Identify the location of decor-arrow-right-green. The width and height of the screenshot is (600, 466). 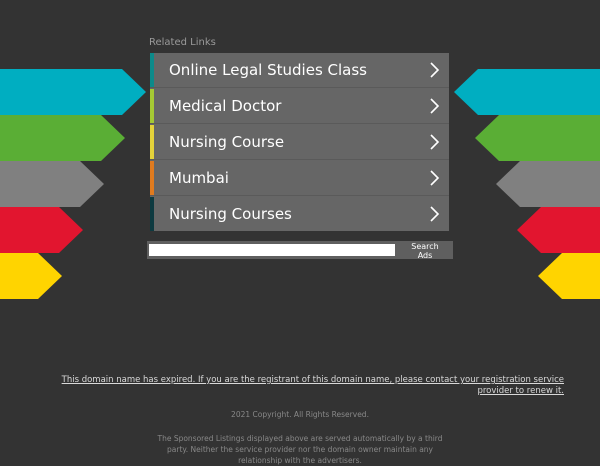
(537, 138).